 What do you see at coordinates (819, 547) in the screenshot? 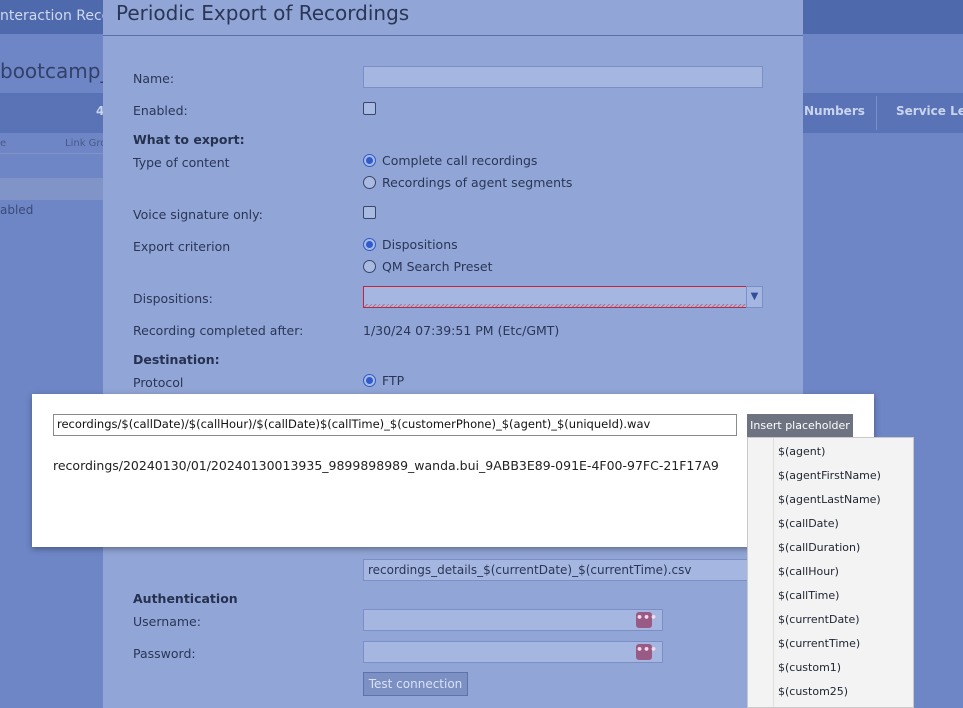
I see `placeholder-menu-item: $(callDuration)` at bounding box center [819, 547].